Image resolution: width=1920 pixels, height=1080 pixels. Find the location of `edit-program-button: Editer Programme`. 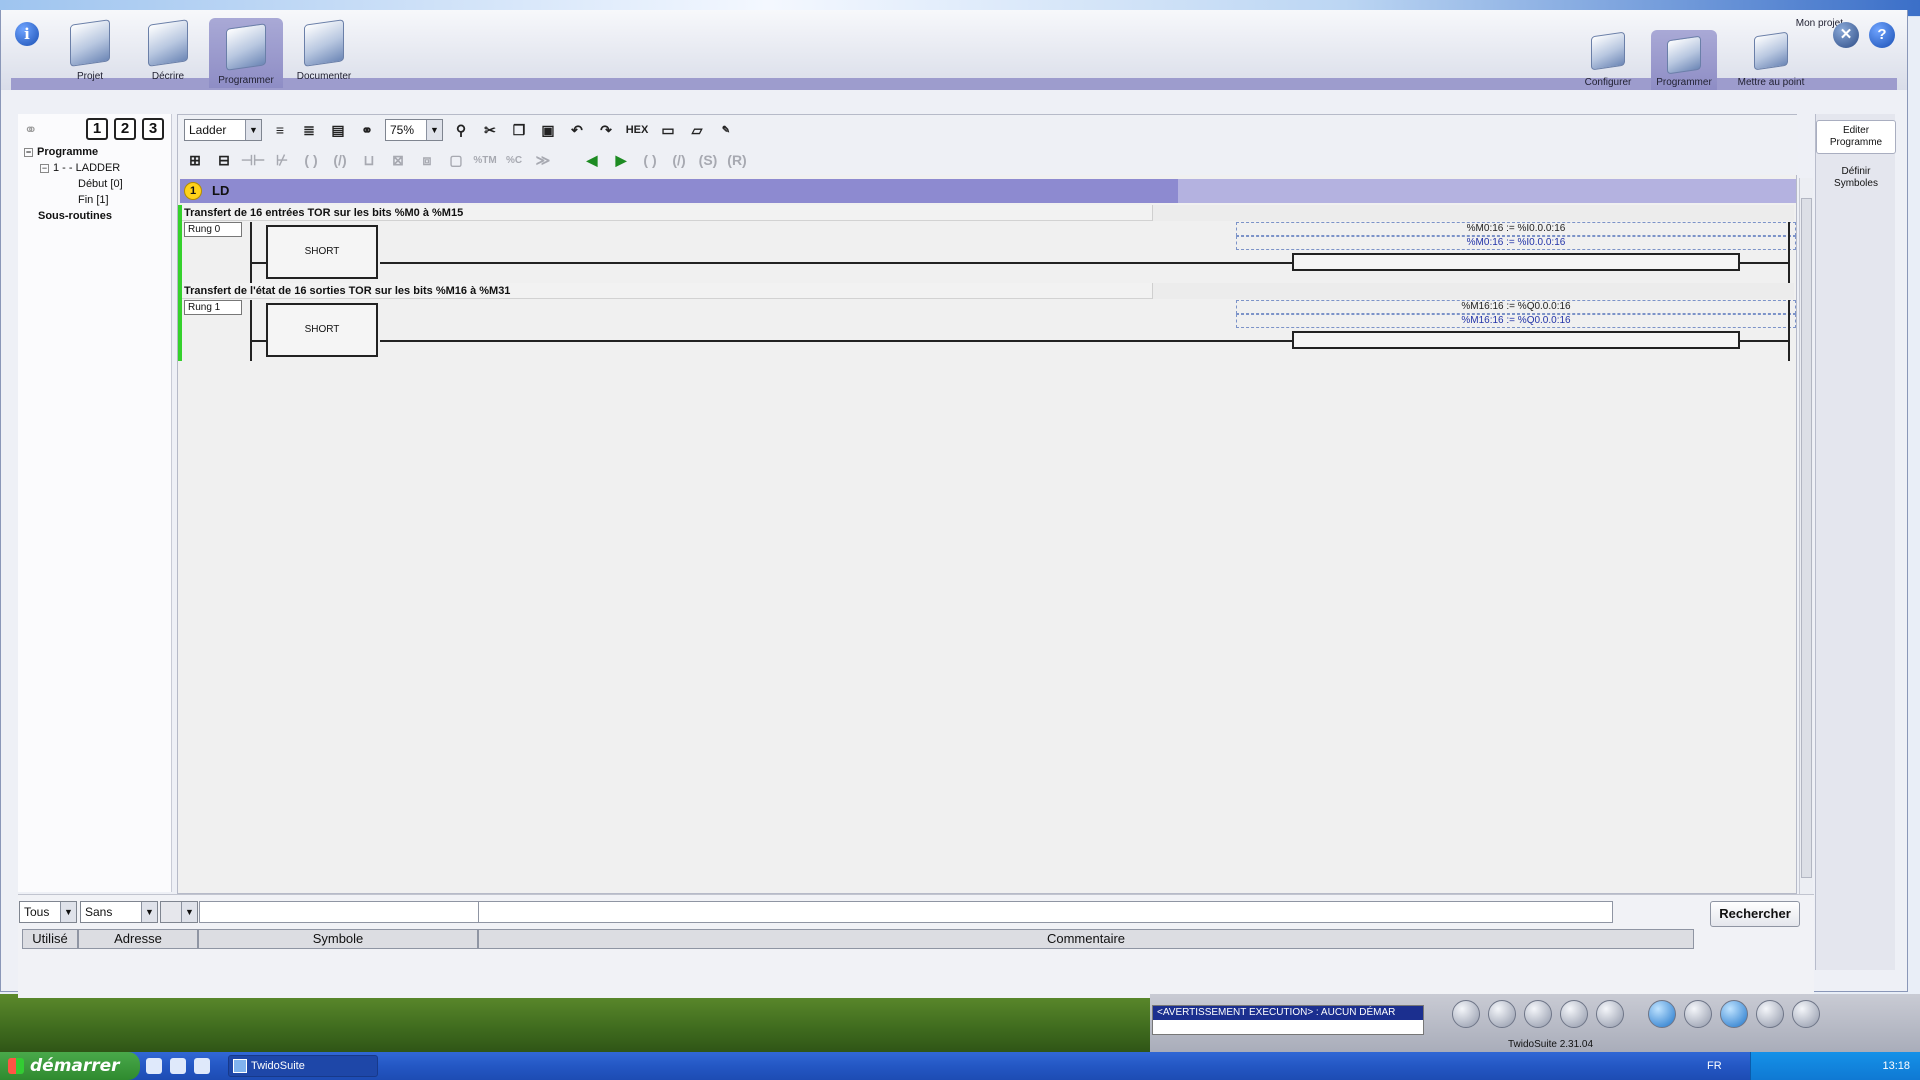

edit-program-button: Editer Programme is located at coordinates (1856, 137).